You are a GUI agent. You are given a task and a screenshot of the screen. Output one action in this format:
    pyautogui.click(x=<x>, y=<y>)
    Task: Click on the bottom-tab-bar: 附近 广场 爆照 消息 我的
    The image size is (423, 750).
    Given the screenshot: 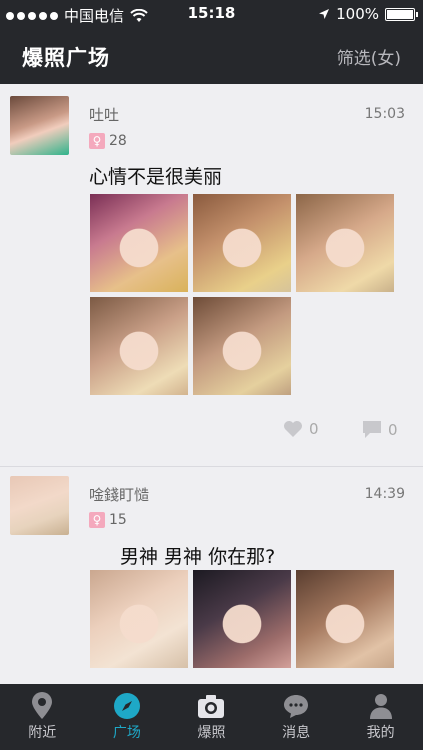 What is the action you would take?
    pyautogui.click(x=211, y=717)
    